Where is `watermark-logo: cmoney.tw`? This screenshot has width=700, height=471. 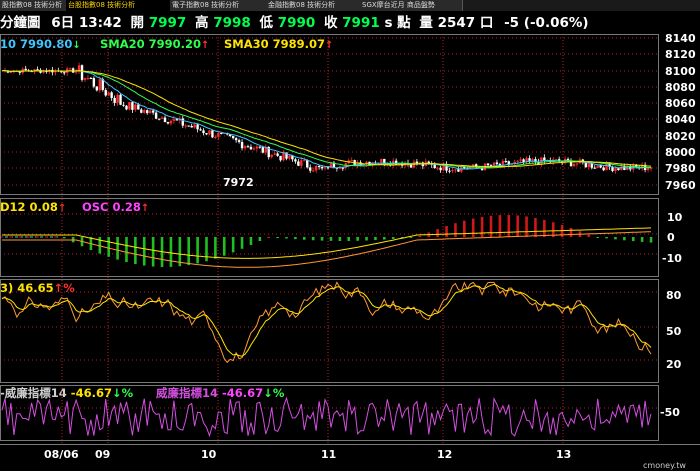
watermark-logo: cmoney.tw is located at coordinates (664, 465).